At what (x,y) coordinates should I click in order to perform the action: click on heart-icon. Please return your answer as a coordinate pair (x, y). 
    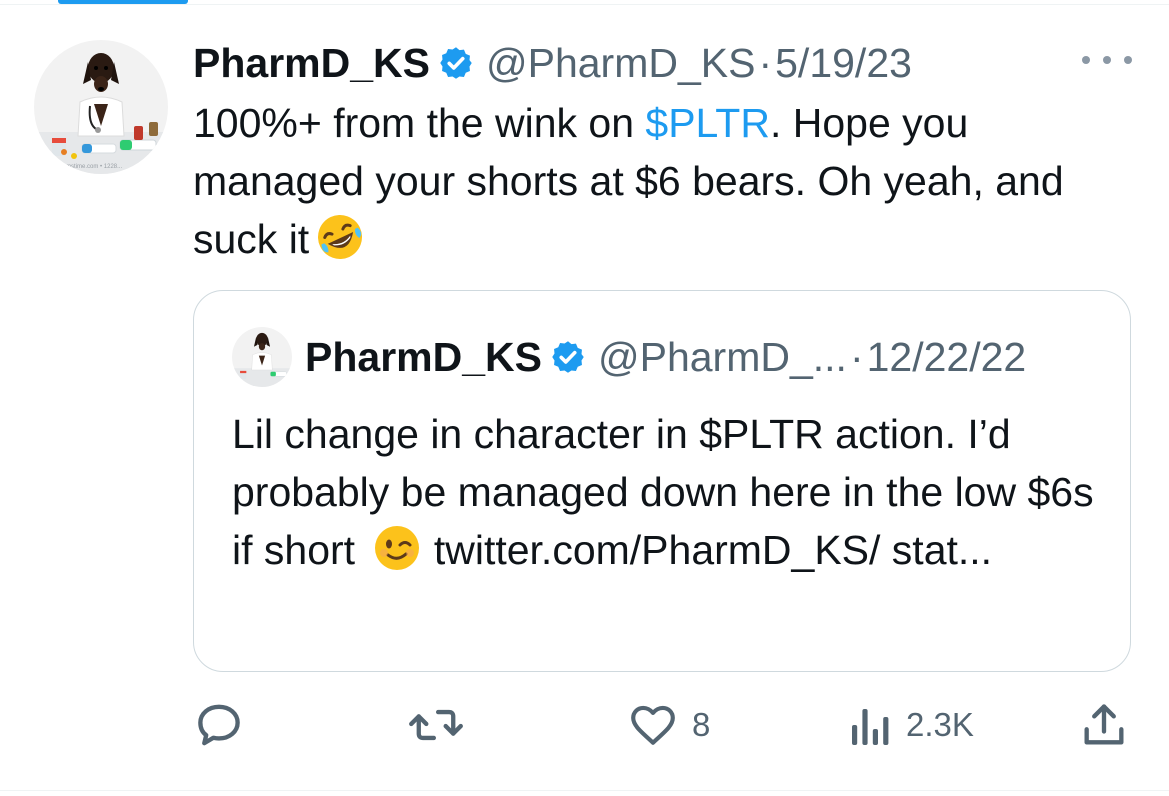
    Looking at the image, I should click on (653, 725).